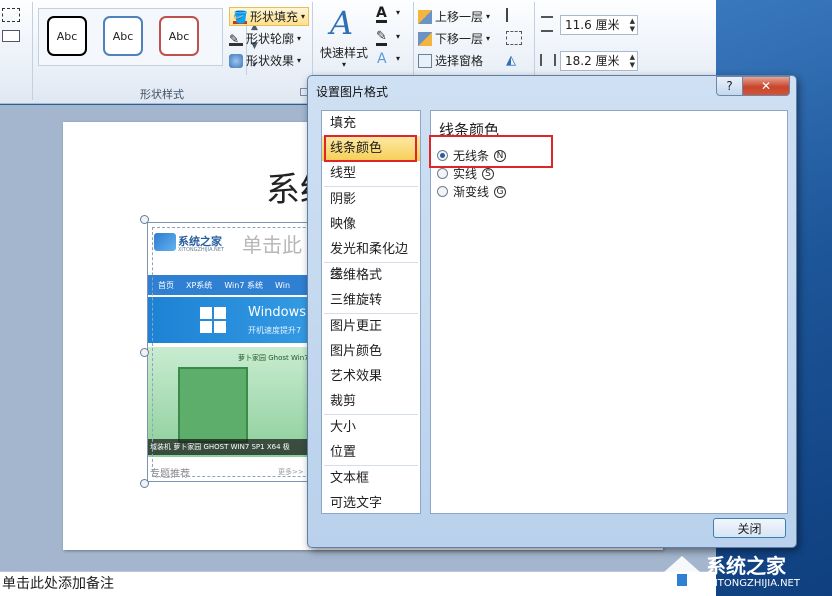  Describe the element at coordinates (749, 528) in the screenshot. I see `close-button: 关闭` at that location.